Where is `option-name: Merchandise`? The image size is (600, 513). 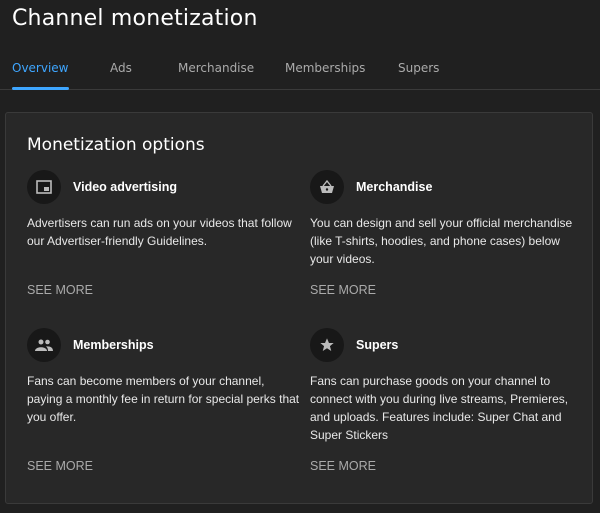 option-name: Merchandise is located at coordinates (394, 187).